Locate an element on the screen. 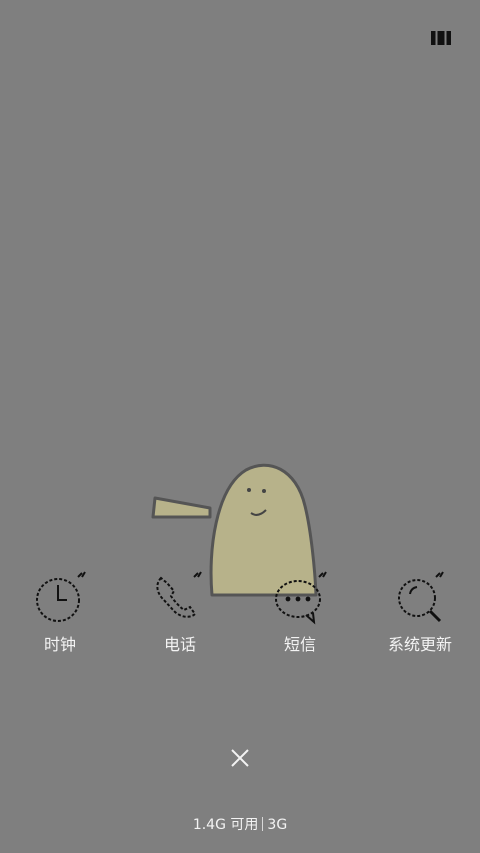  memory-available: 1.4G 可用 is located at coordinates (225, 825).